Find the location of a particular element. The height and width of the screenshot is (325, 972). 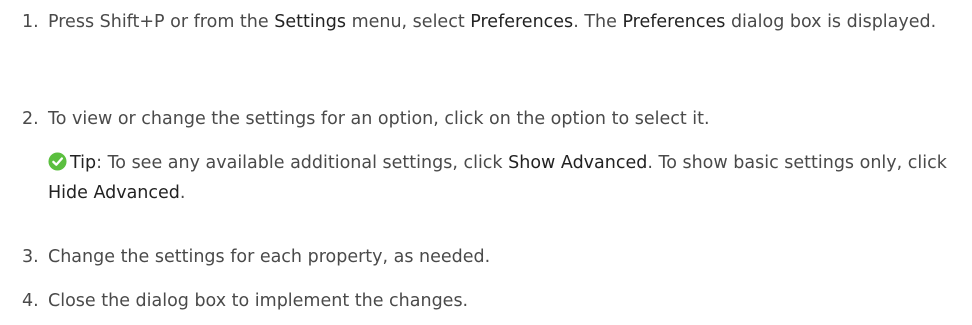

step-text-segment: dialog box is displayed. is located at coordinates (831, 22).